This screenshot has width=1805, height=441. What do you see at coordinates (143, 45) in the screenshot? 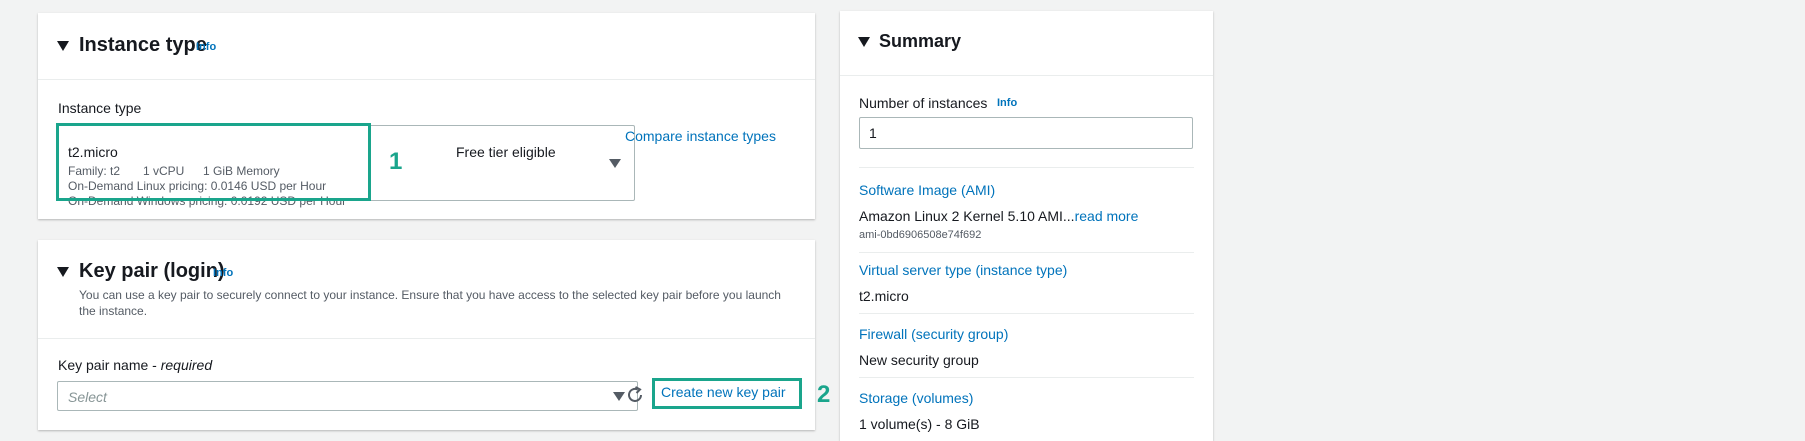
I see `instance-type-title: Instance type` at bounding box center [143, 45].